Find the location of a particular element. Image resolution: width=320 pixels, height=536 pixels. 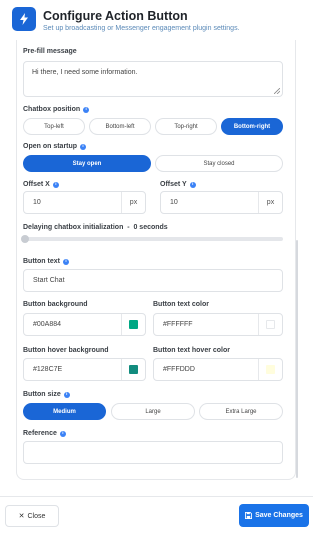

bolt-icon is located at coordinates (24, 19).